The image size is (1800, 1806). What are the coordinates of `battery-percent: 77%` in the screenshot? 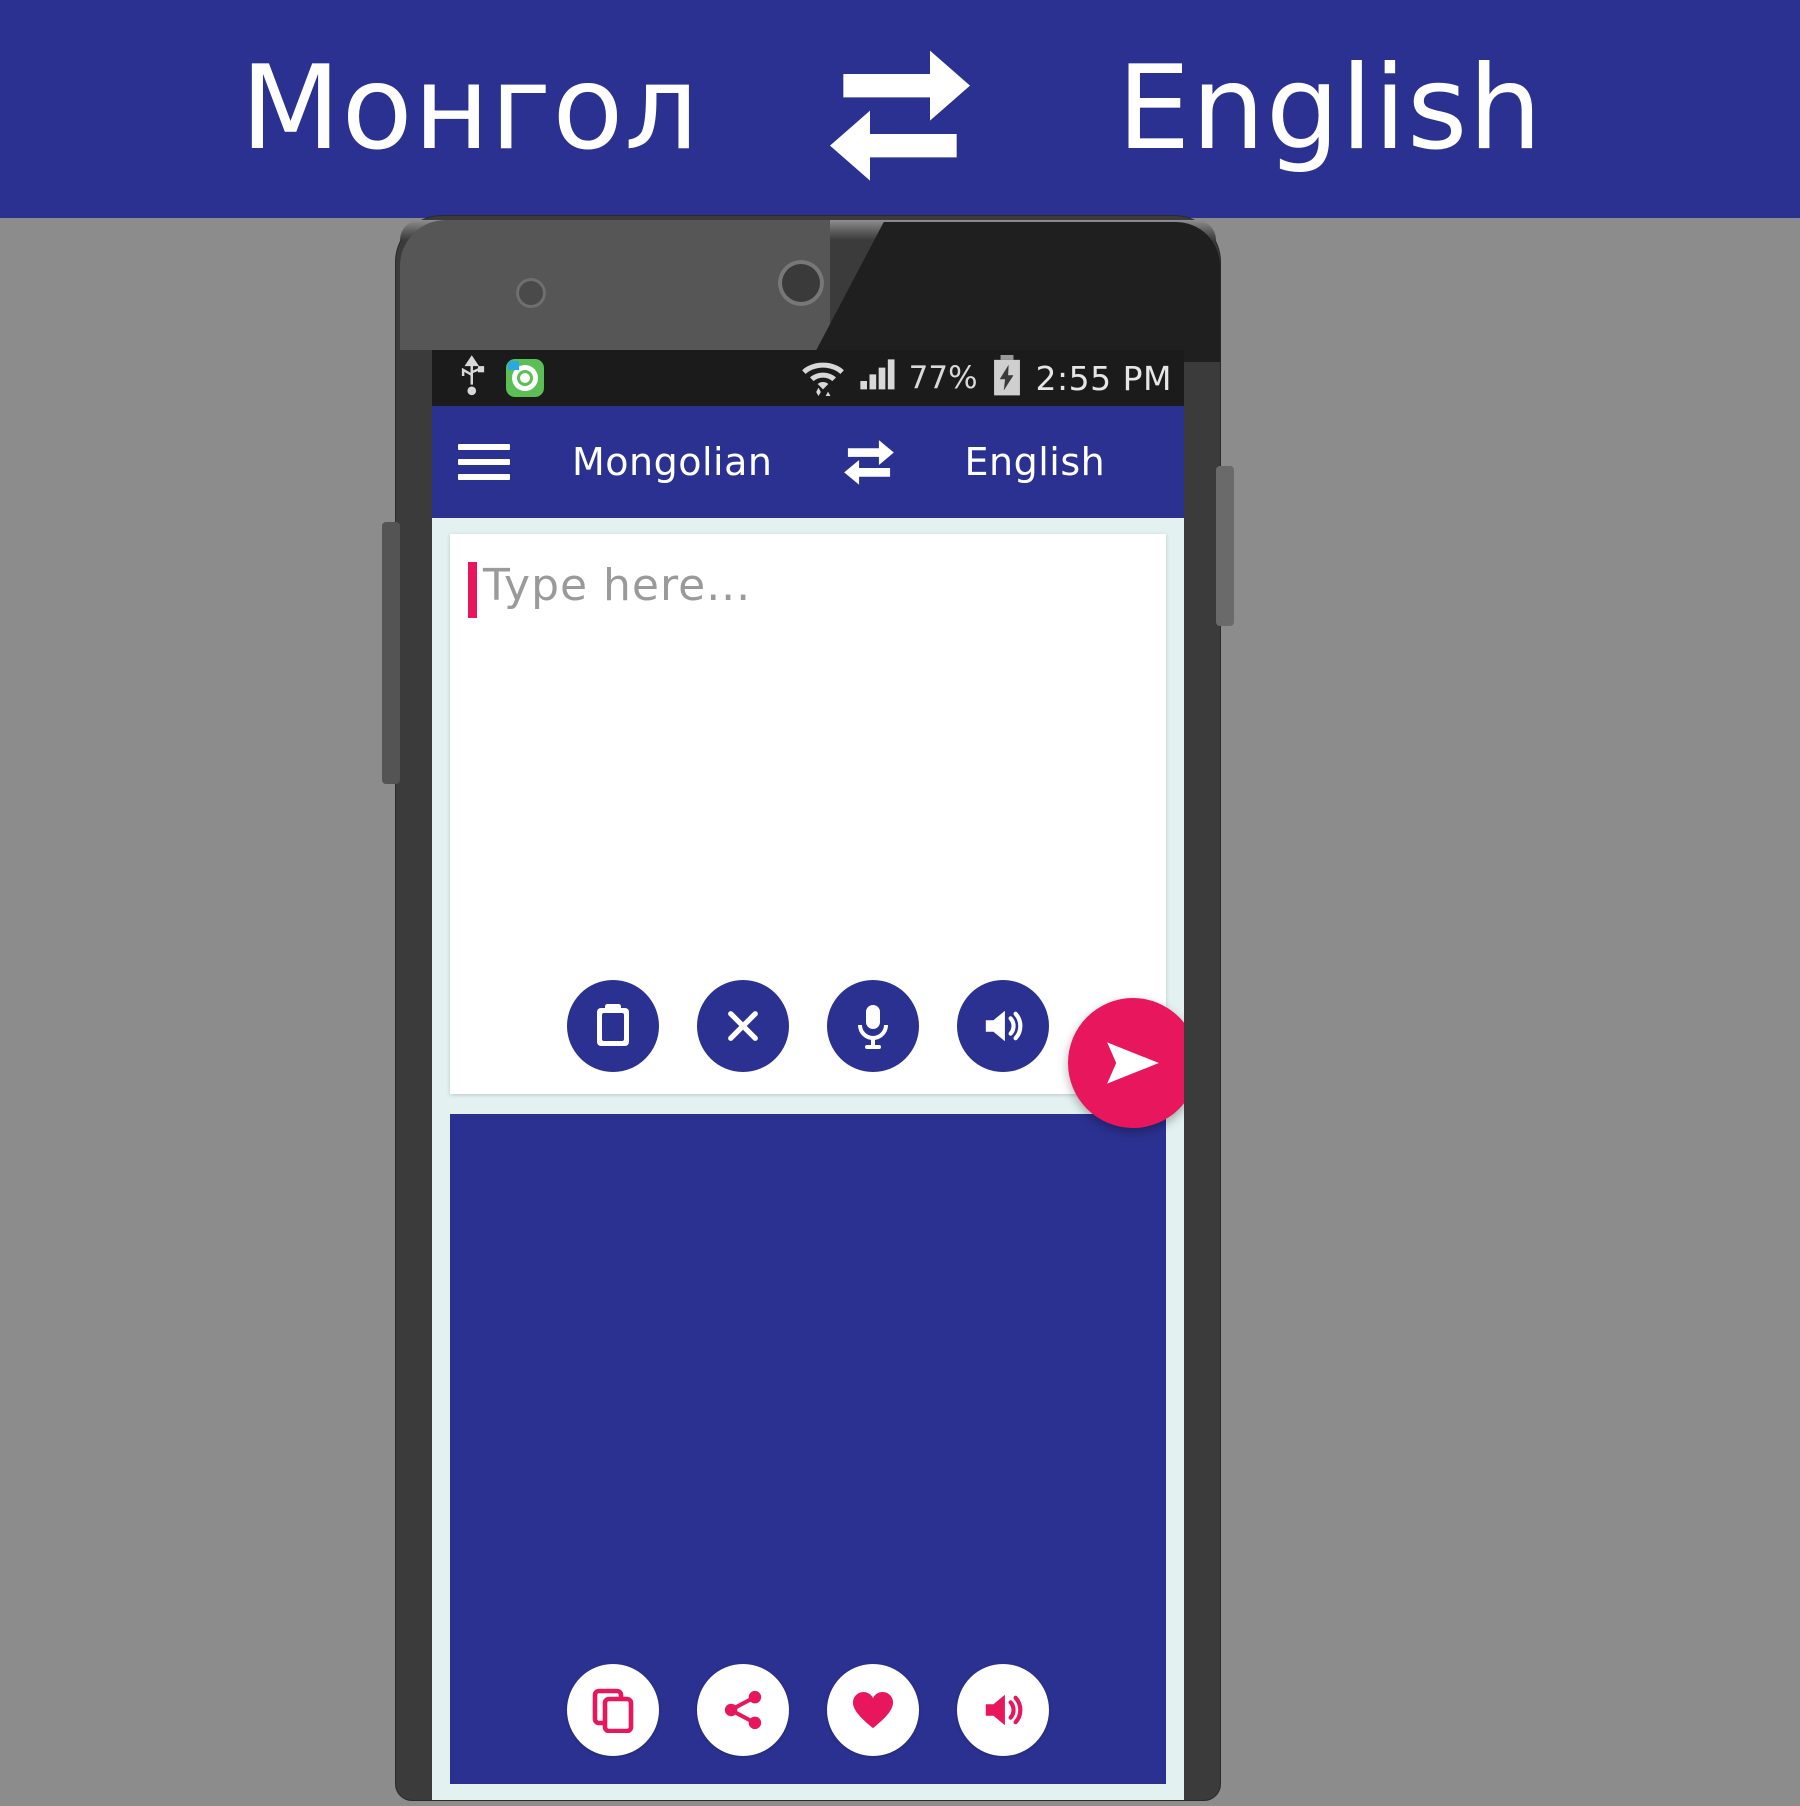 It's located at (943, 378).